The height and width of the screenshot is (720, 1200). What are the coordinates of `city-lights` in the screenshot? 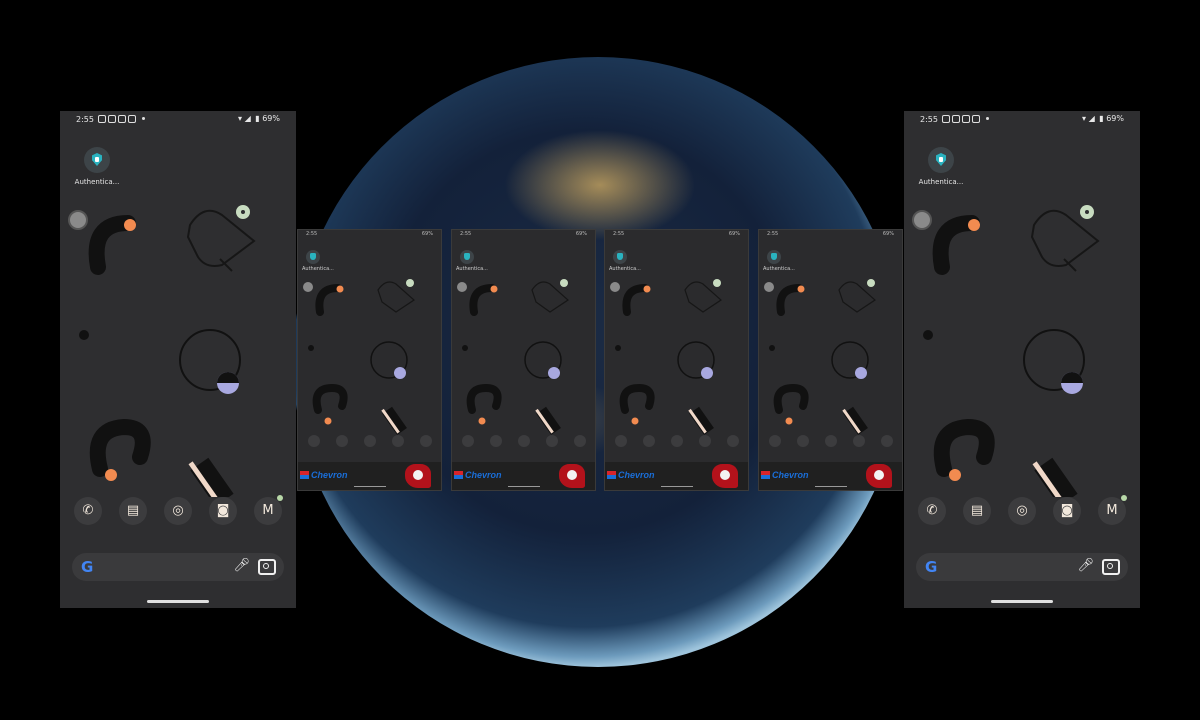 It's located at (600, 185).